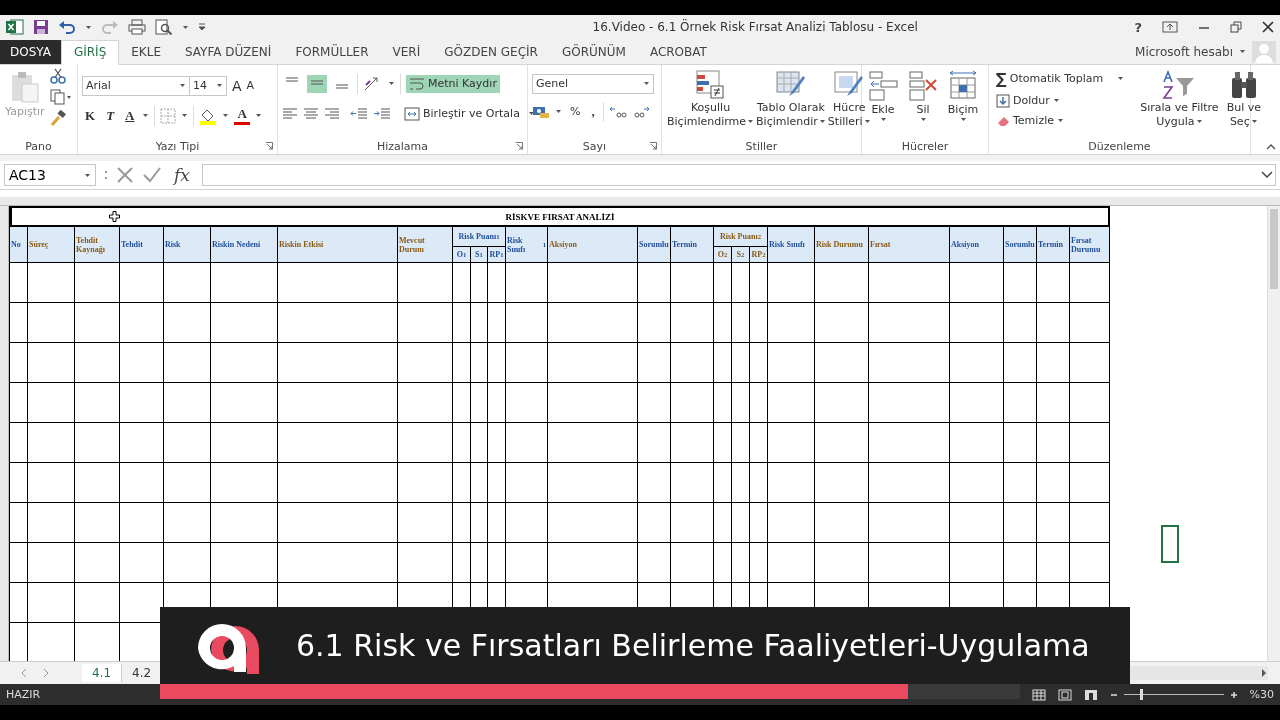  Describe the element at coordinates (963, 103) in the screenshot. I see `cells-button: Biçim` at that location.